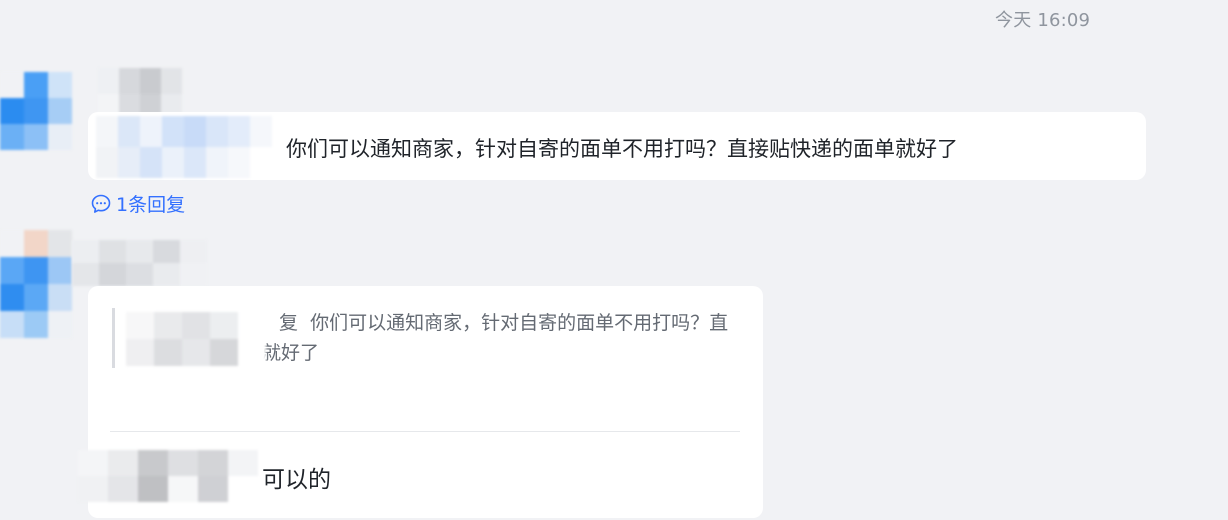  What do you see at coordinates (289, 323) in the screenshot?
I see `quote-prefix: 复` at bounding box center [289, 323].